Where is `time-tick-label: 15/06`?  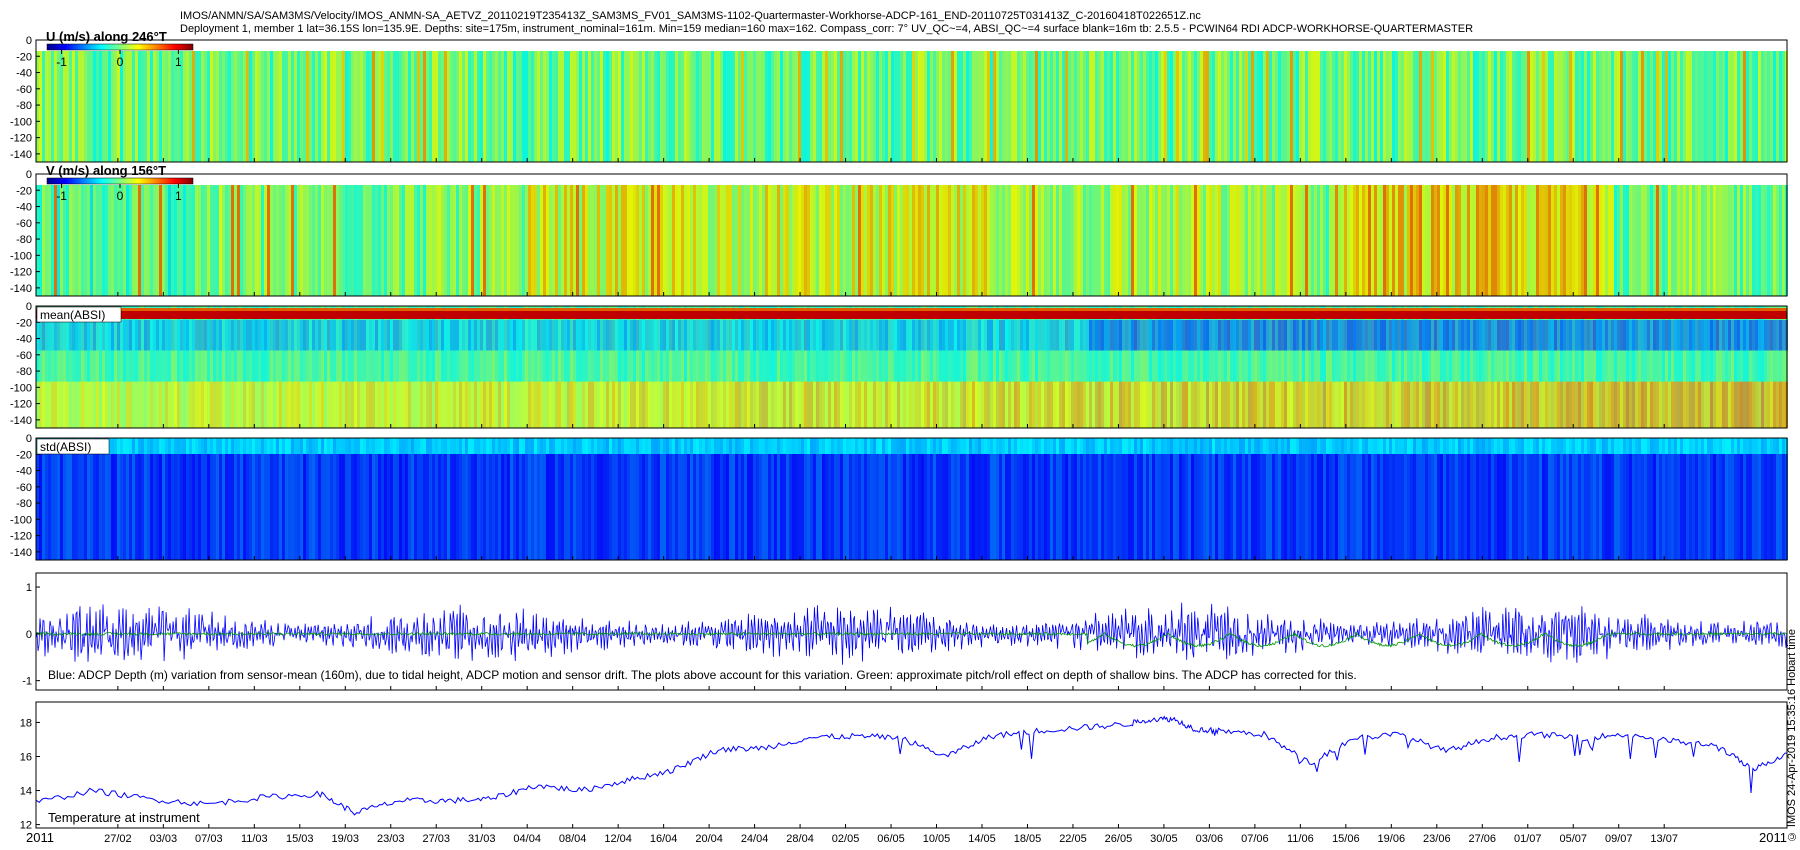 time-tick-label: 15/06 is located at coordinates (1346, 839).